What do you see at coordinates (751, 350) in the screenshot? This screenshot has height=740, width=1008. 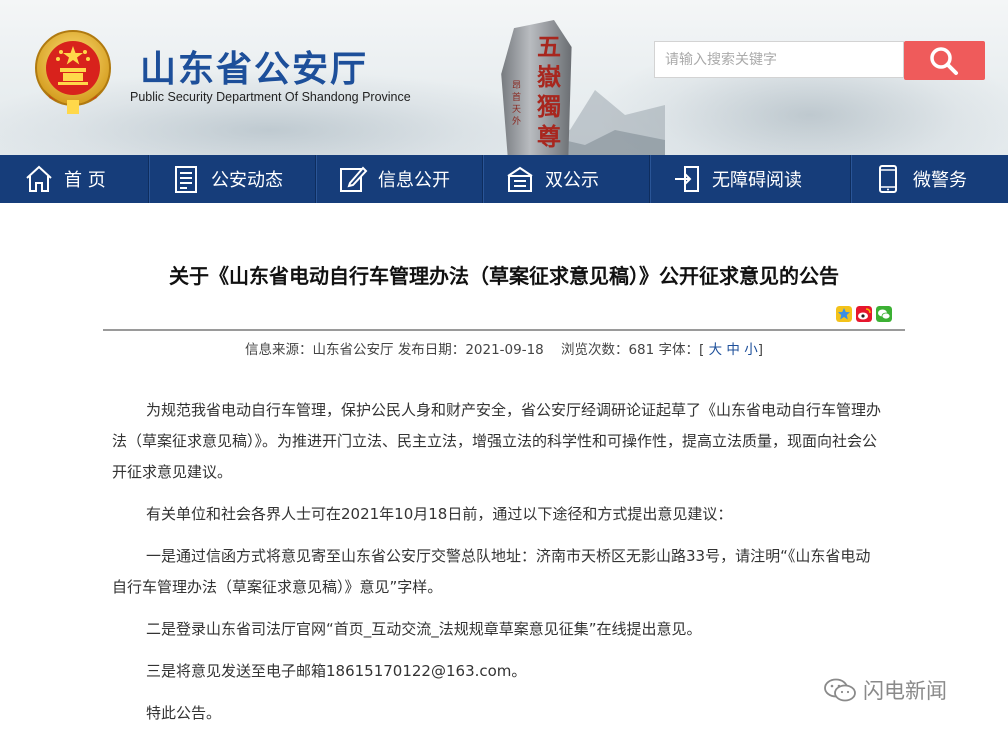 I see `font-size-small-link: 小` at bounding box center [751, 350].